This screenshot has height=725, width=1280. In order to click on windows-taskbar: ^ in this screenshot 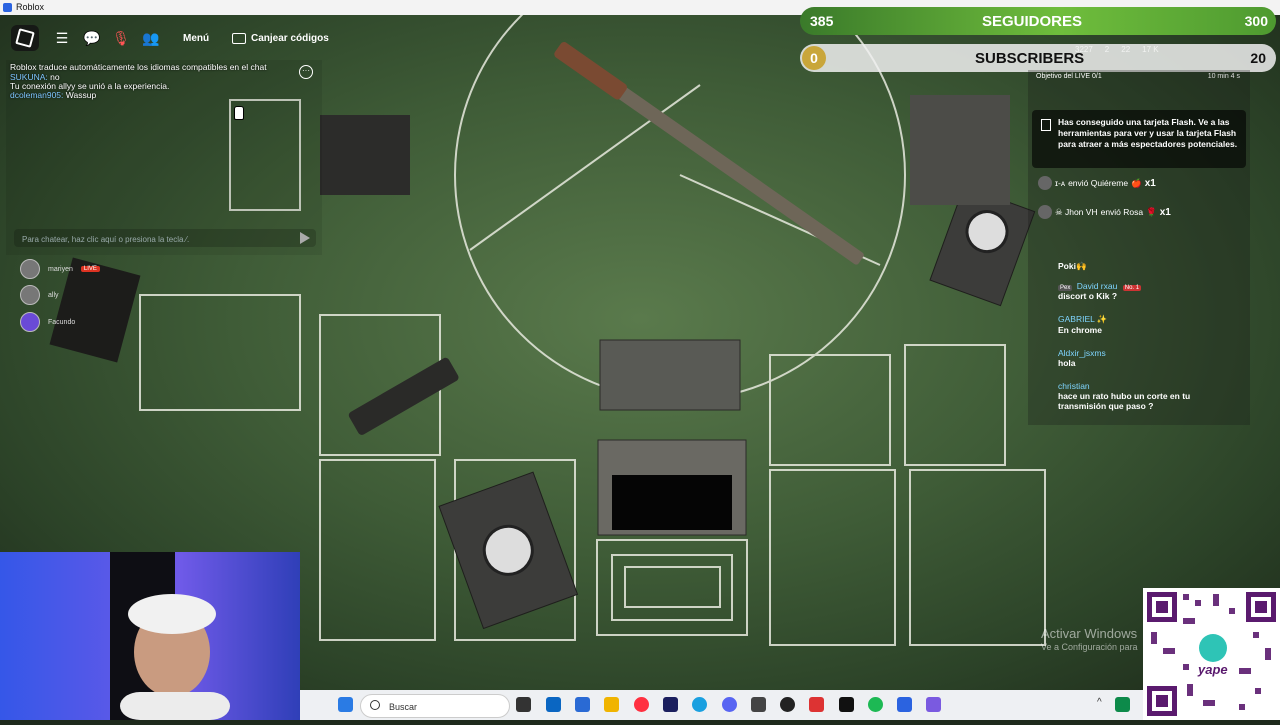, I will do `click(721, 705)`.